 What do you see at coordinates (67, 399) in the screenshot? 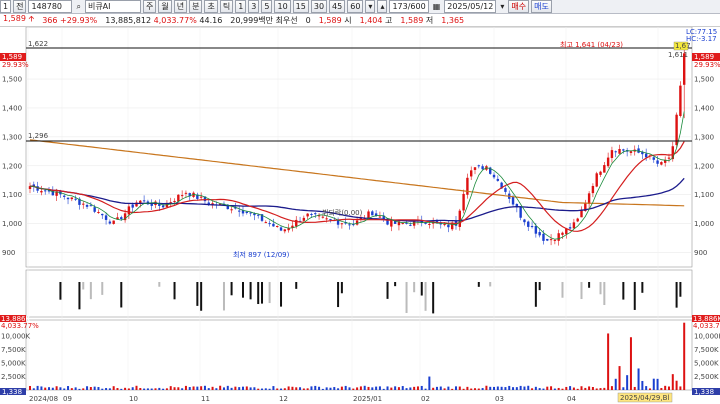
I see `time-tick: 09` at bounding box center [67, 399].